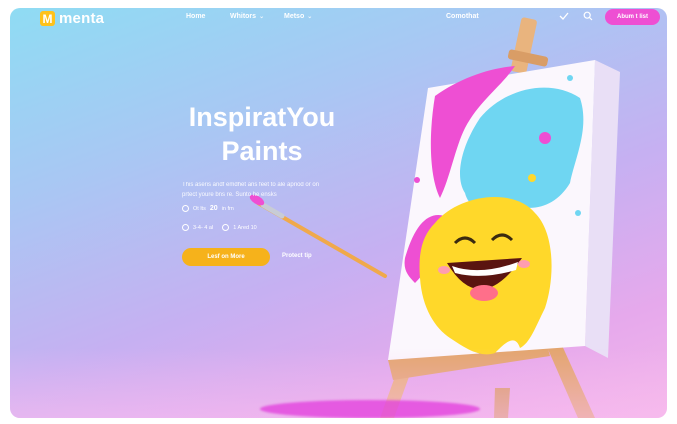  I want to click on hero-title-line1: InspiratYou, so click(262, 117).